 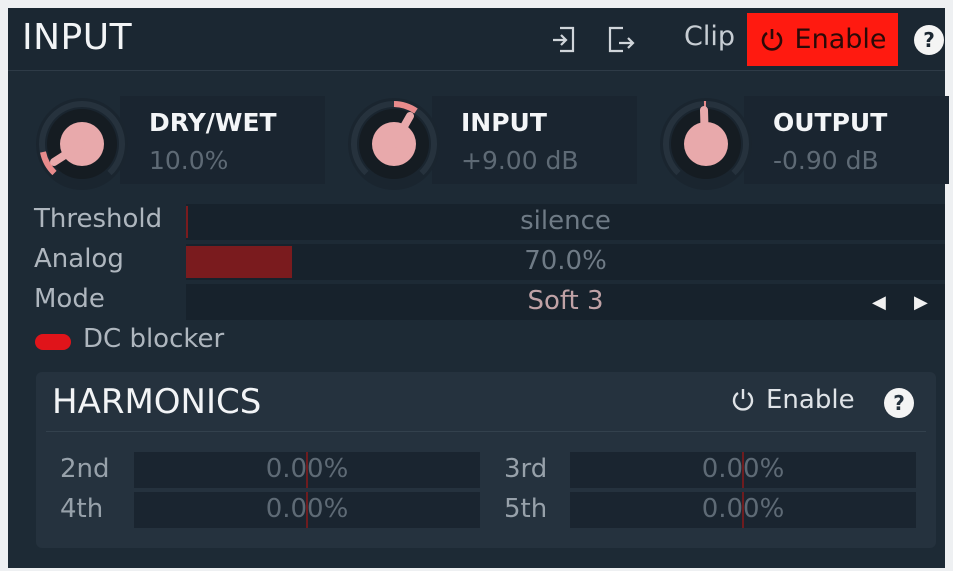 I want to click on threshold-label: Threshold, so click(x=98, y=219).